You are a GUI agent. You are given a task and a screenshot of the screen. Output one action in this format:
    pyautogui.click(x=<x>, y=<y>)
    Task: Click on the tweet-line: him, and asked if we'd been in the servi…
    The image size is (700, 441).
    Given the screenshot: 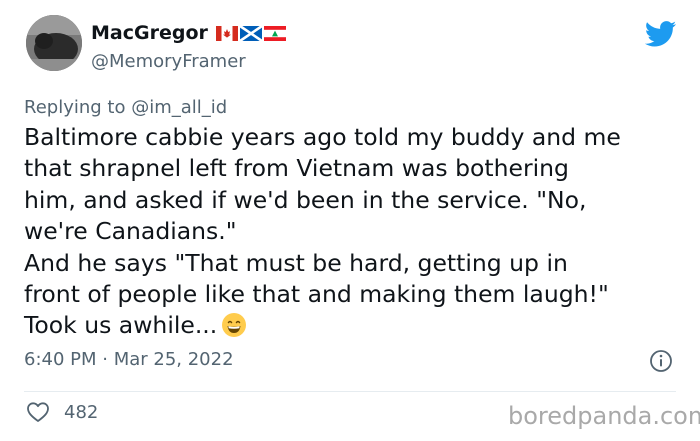 What is the action you would take?
    pyautogui.click(x=305, y=199)
    